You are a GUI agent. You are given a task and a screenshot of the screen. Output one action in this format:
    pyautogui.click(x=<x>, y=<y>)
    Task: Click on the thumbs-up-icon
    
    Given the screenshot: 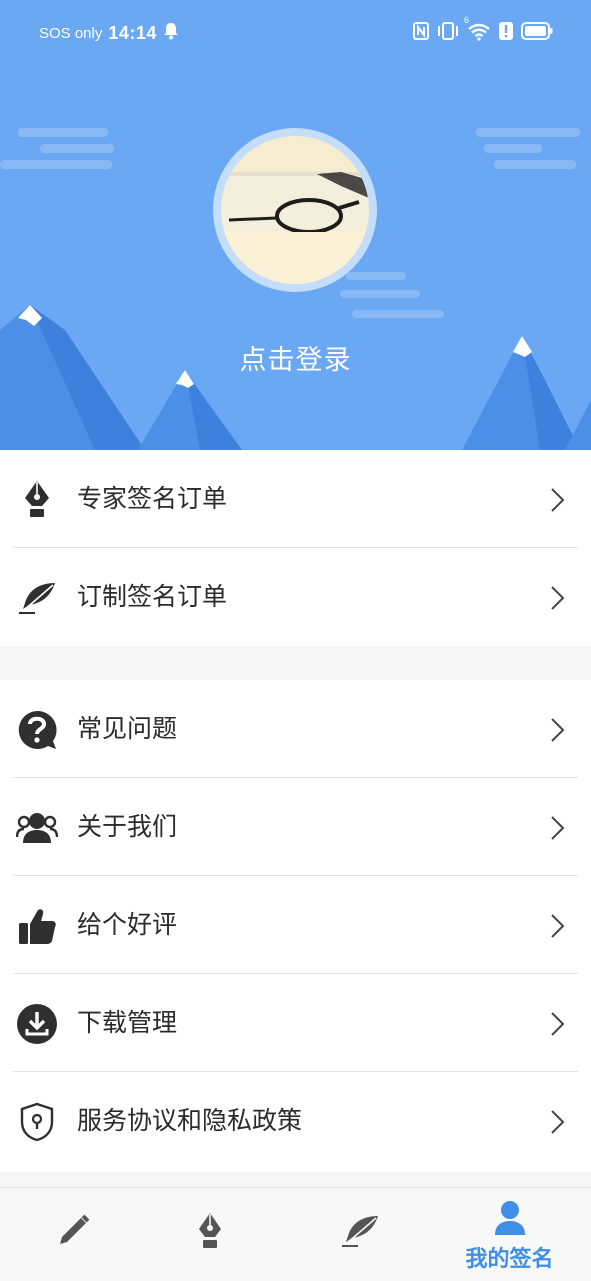 What is the action you would take?
    pyautogui.click(x=37, y=926)
    